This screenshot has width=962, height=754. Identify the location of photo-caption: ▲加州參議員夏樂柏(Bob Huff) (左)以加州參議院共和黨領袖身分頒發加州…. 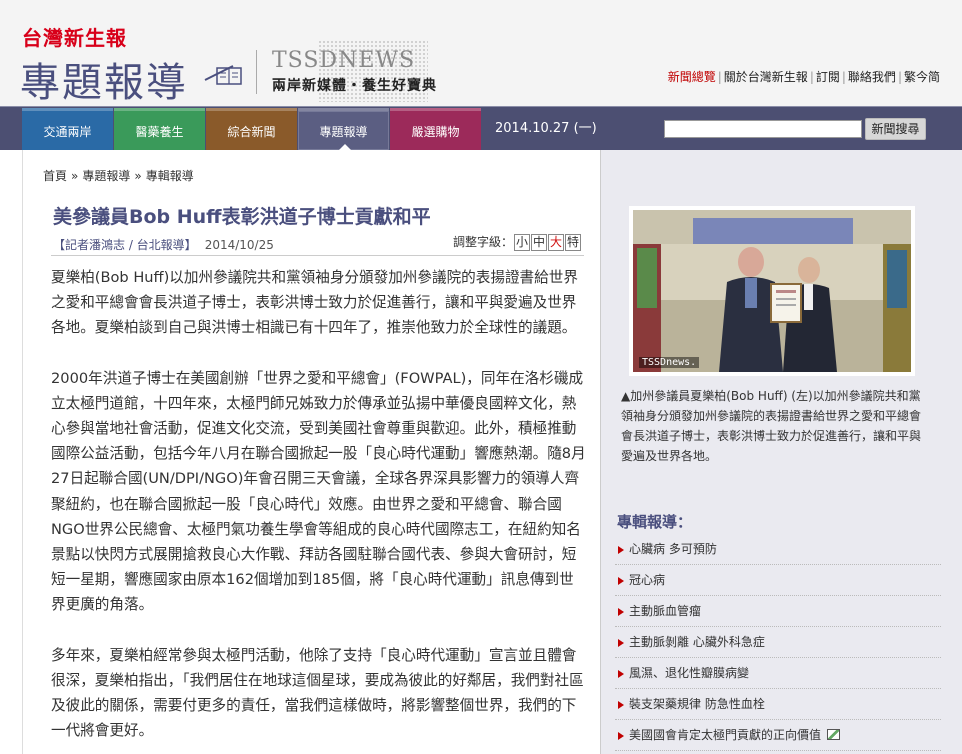
(771, 426).